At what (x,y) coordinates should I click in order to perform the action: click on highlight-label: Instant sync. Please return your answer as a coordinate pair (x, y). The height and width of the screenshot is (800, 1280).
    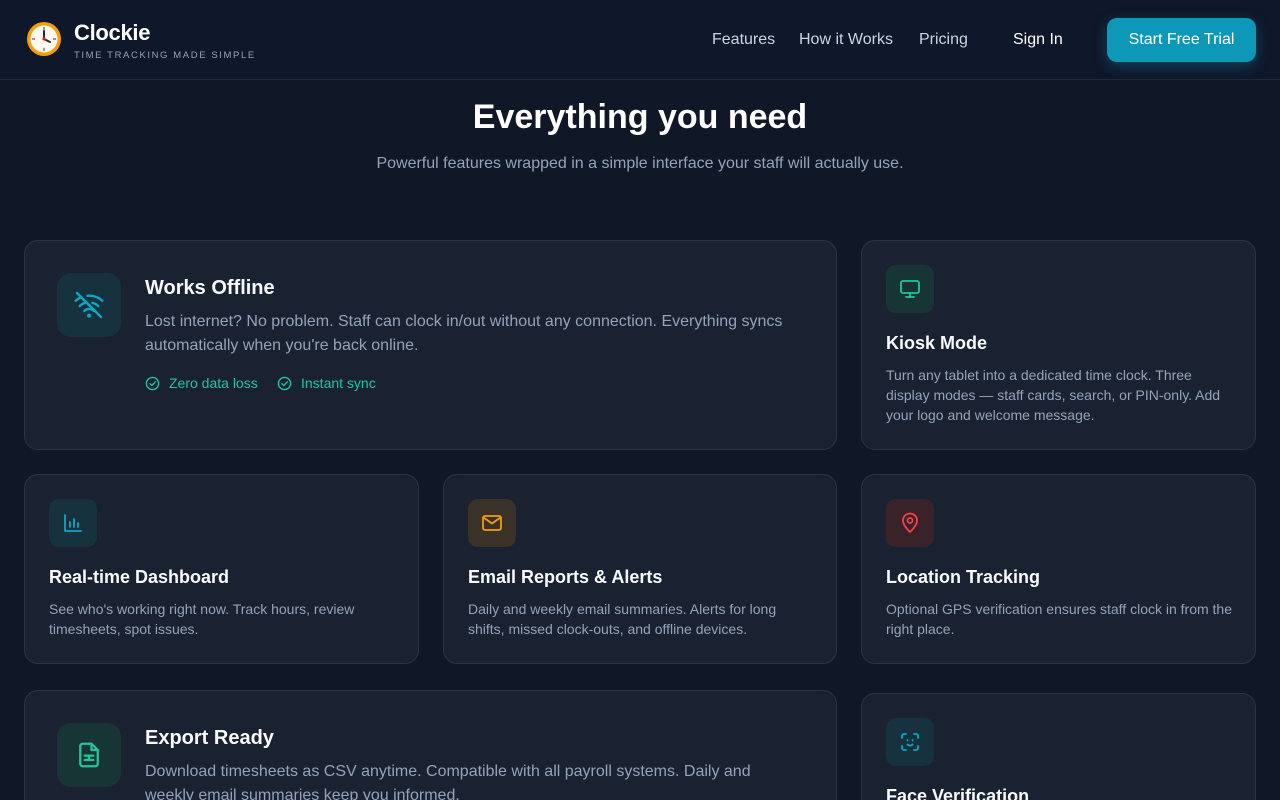
    Looking at the image, I should click on (338, 383).